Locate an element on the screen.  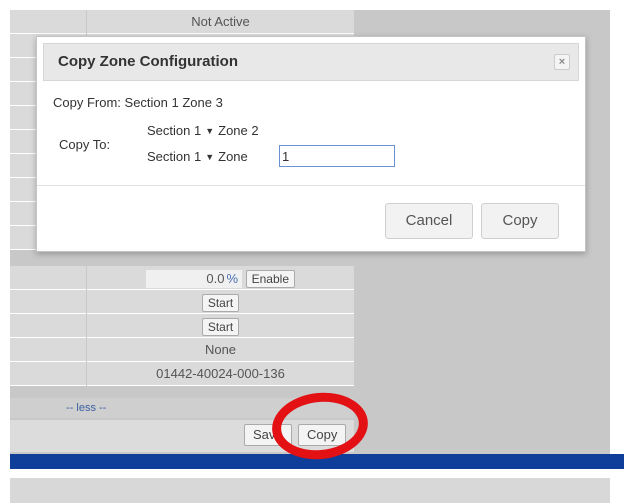
table-row: 01442-40024-000-136 is located at coordinates (182, 374).